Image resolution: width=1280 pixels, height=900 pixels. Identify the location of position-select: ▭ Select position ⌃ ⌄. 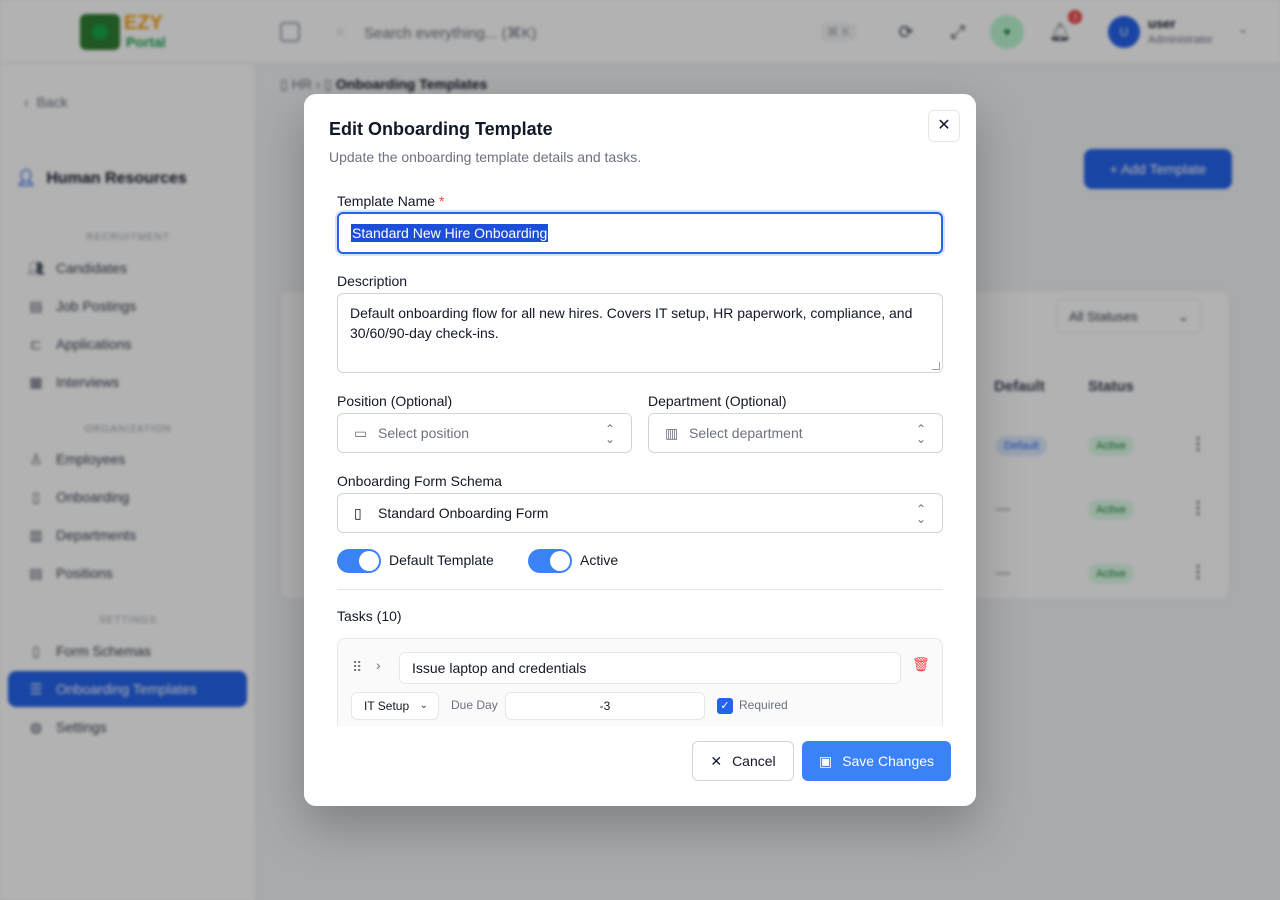
(484, 433).